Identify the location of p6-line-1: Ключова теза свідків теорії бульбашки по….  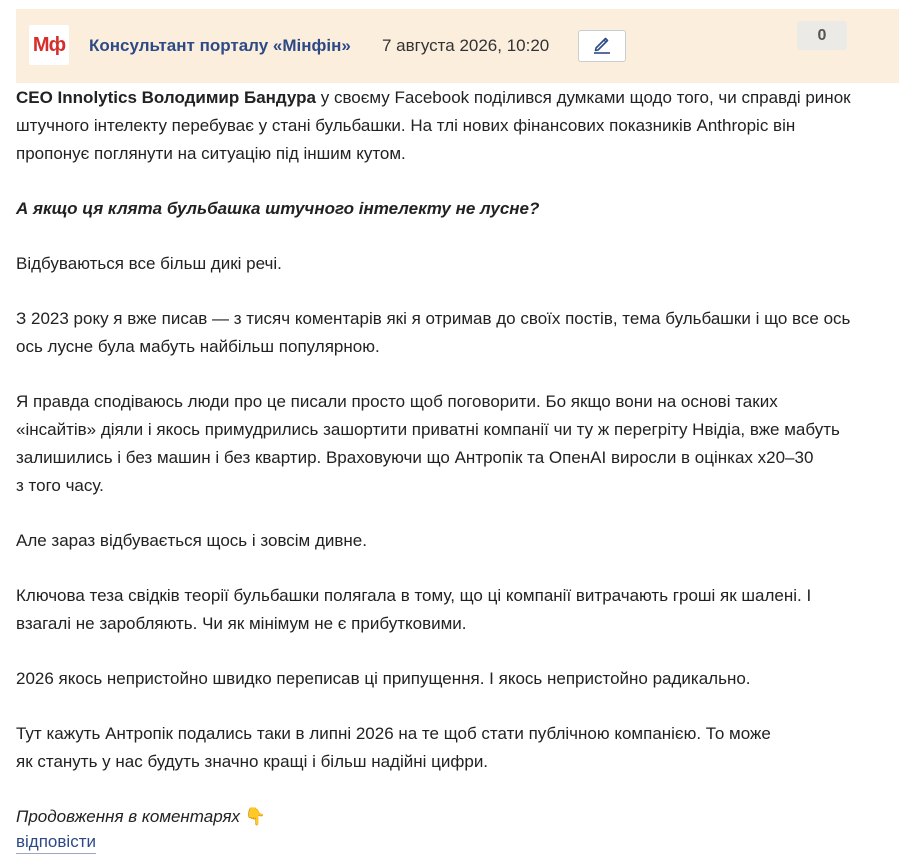
(414, 595).